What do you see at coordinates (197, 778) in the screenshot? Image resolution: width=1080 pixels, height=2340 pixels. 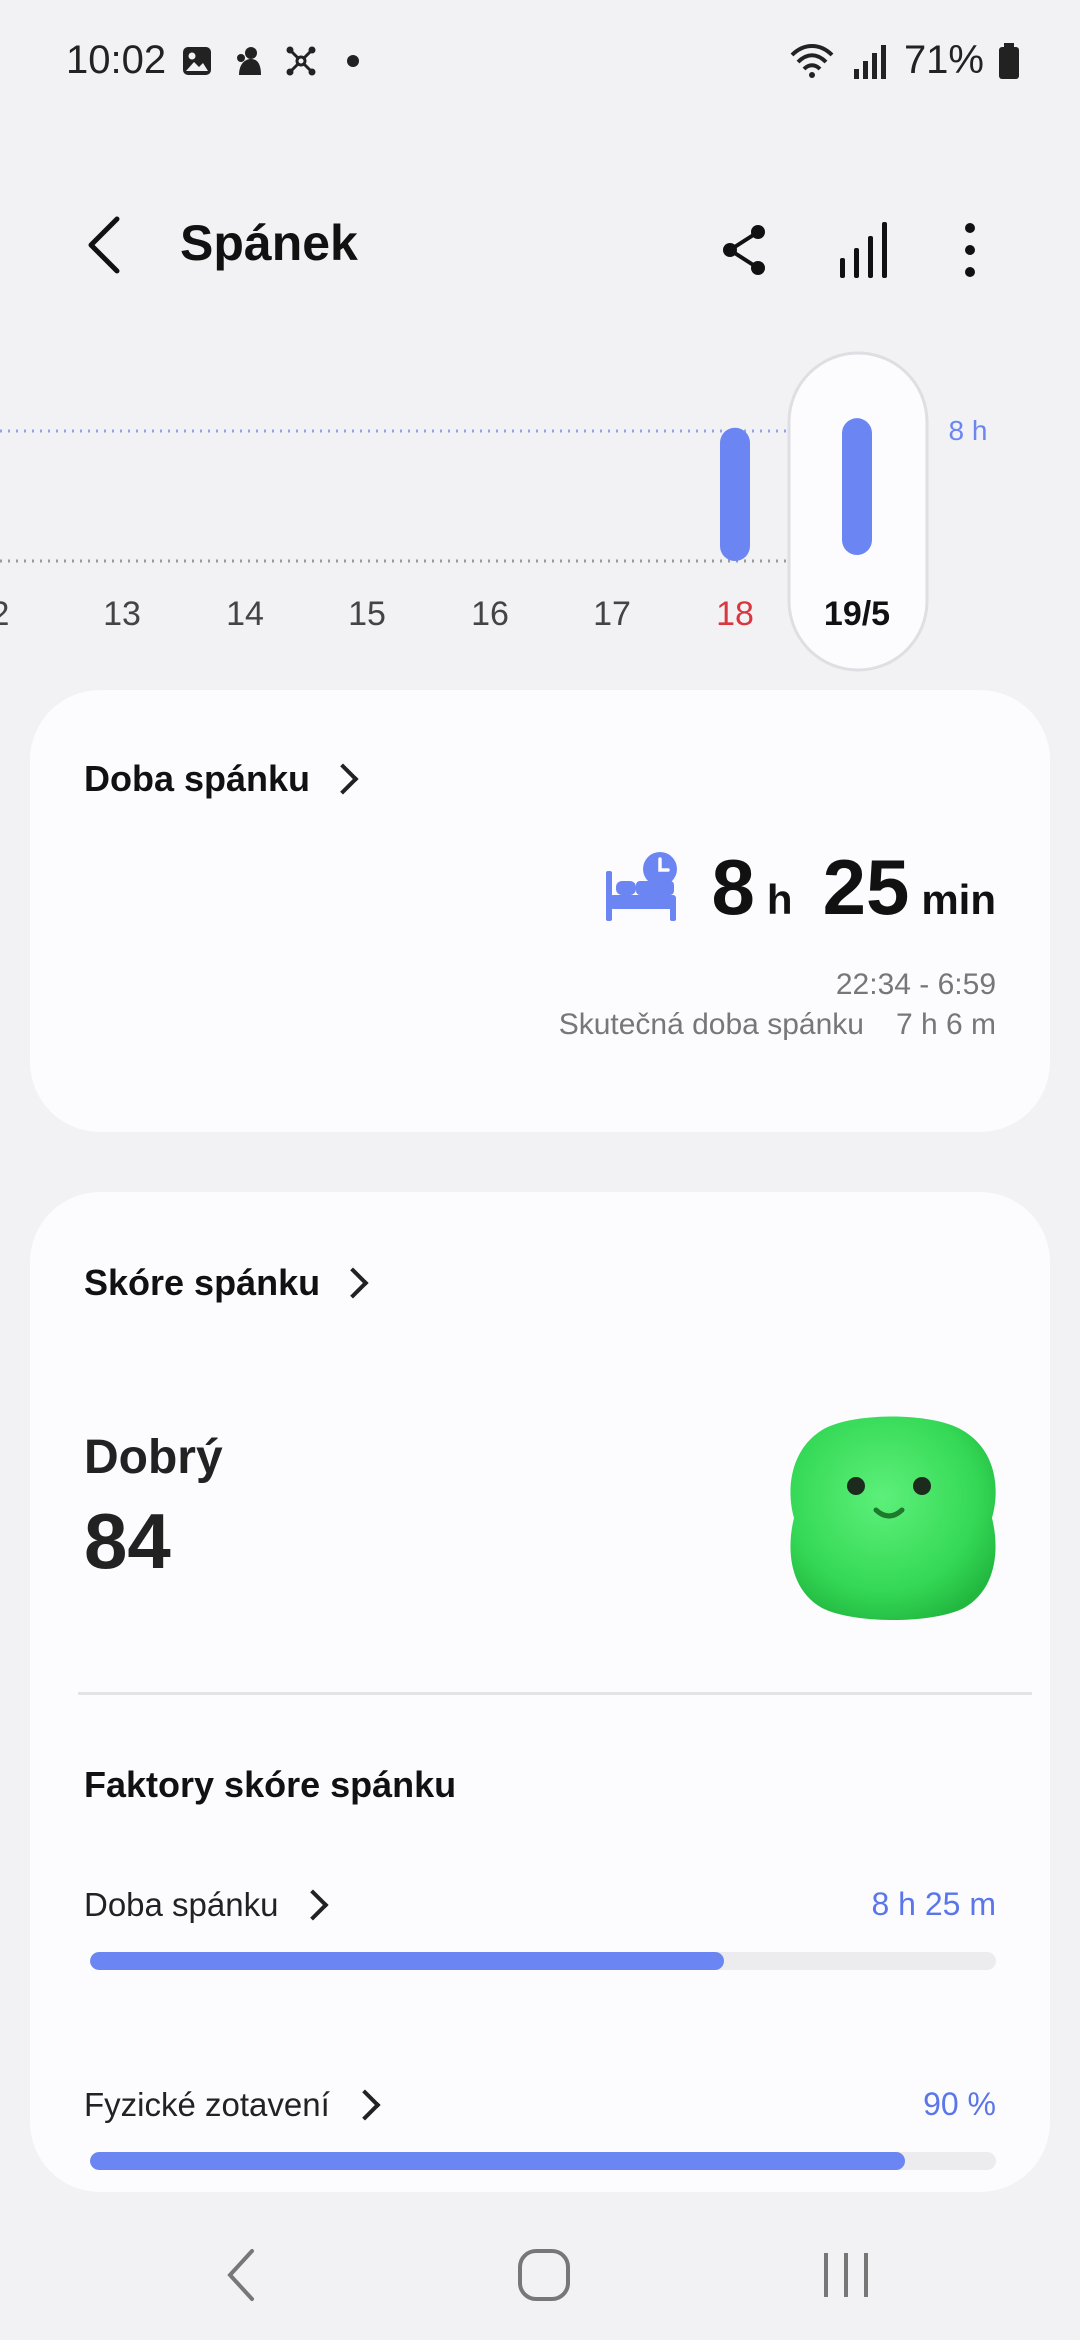 I see `sleep-time-title-label: Doba spánku` at bounding box center [197, 778].